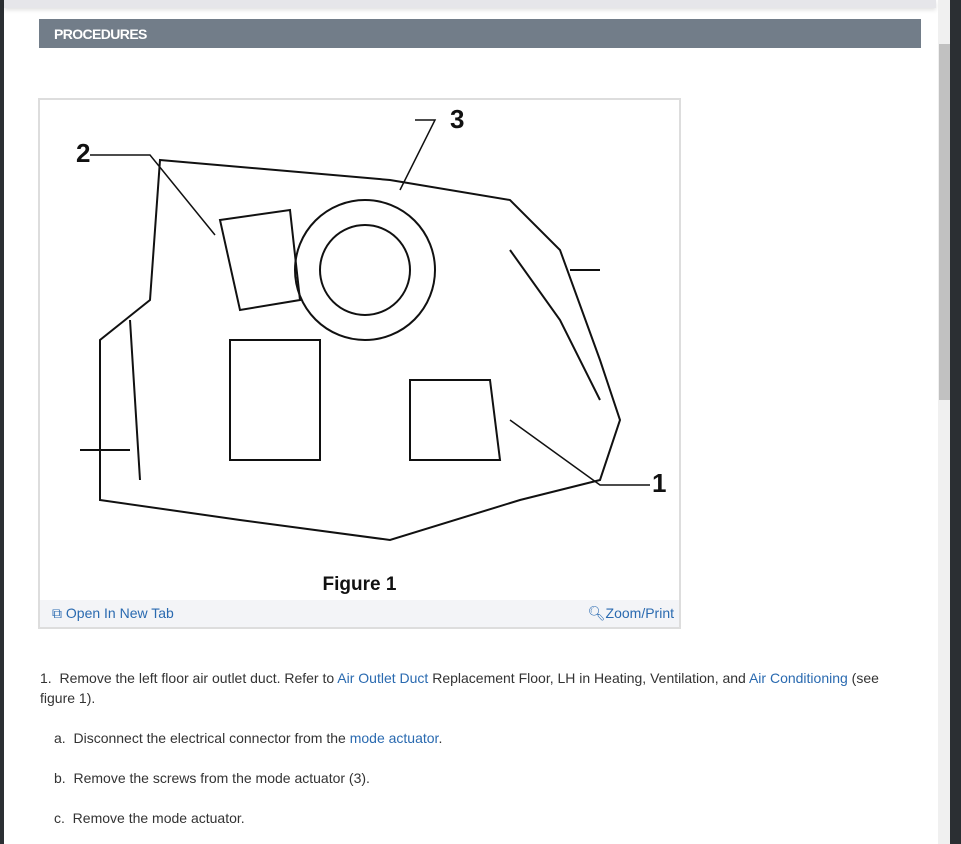 The image size is (961, 844). Describe the element at coordinates (59, 613) in the screenshot. I see `open-tab-icon: ⧉` at that location.